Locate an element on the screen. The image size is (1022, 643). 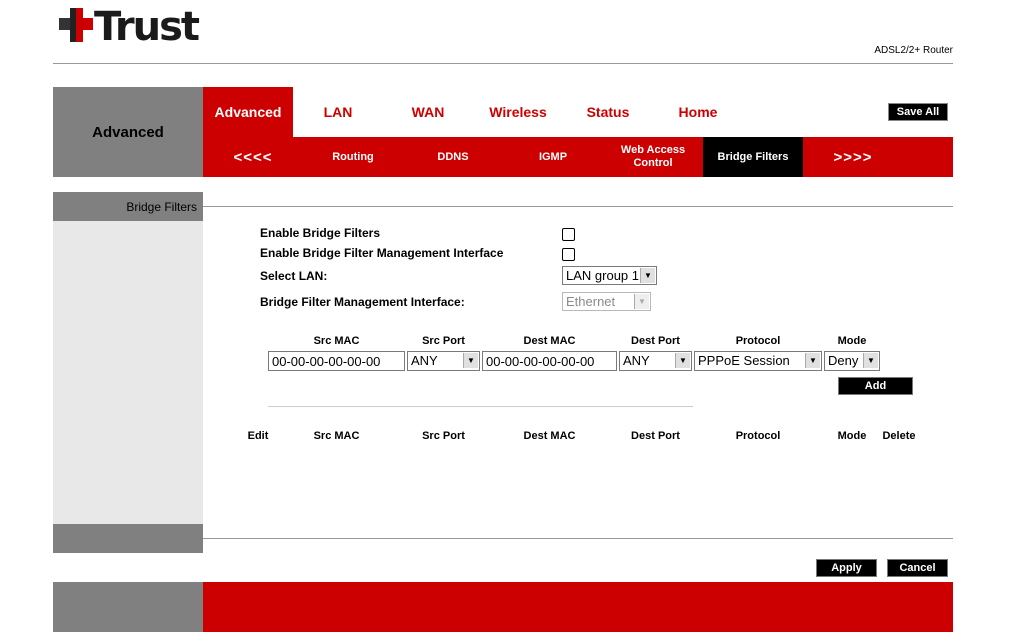
enable-bridge-filters-checkbox is located at coordinates (568, 234).